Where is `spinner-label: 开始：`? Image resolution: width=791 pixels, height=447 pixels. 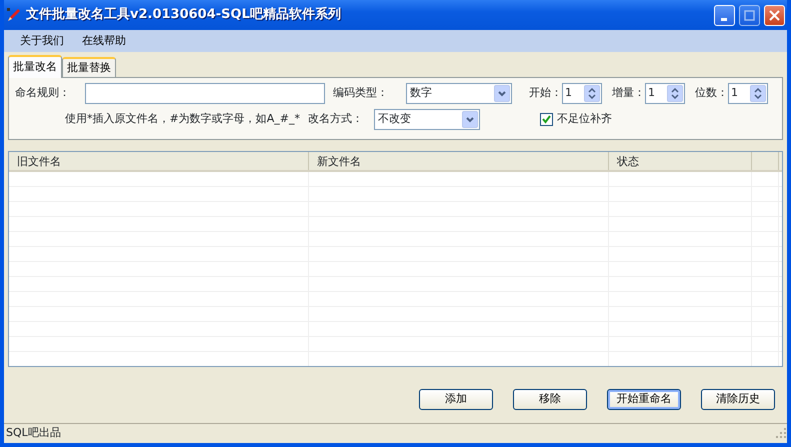 spinner-label: 开始： is located at coordinates (545, 93).